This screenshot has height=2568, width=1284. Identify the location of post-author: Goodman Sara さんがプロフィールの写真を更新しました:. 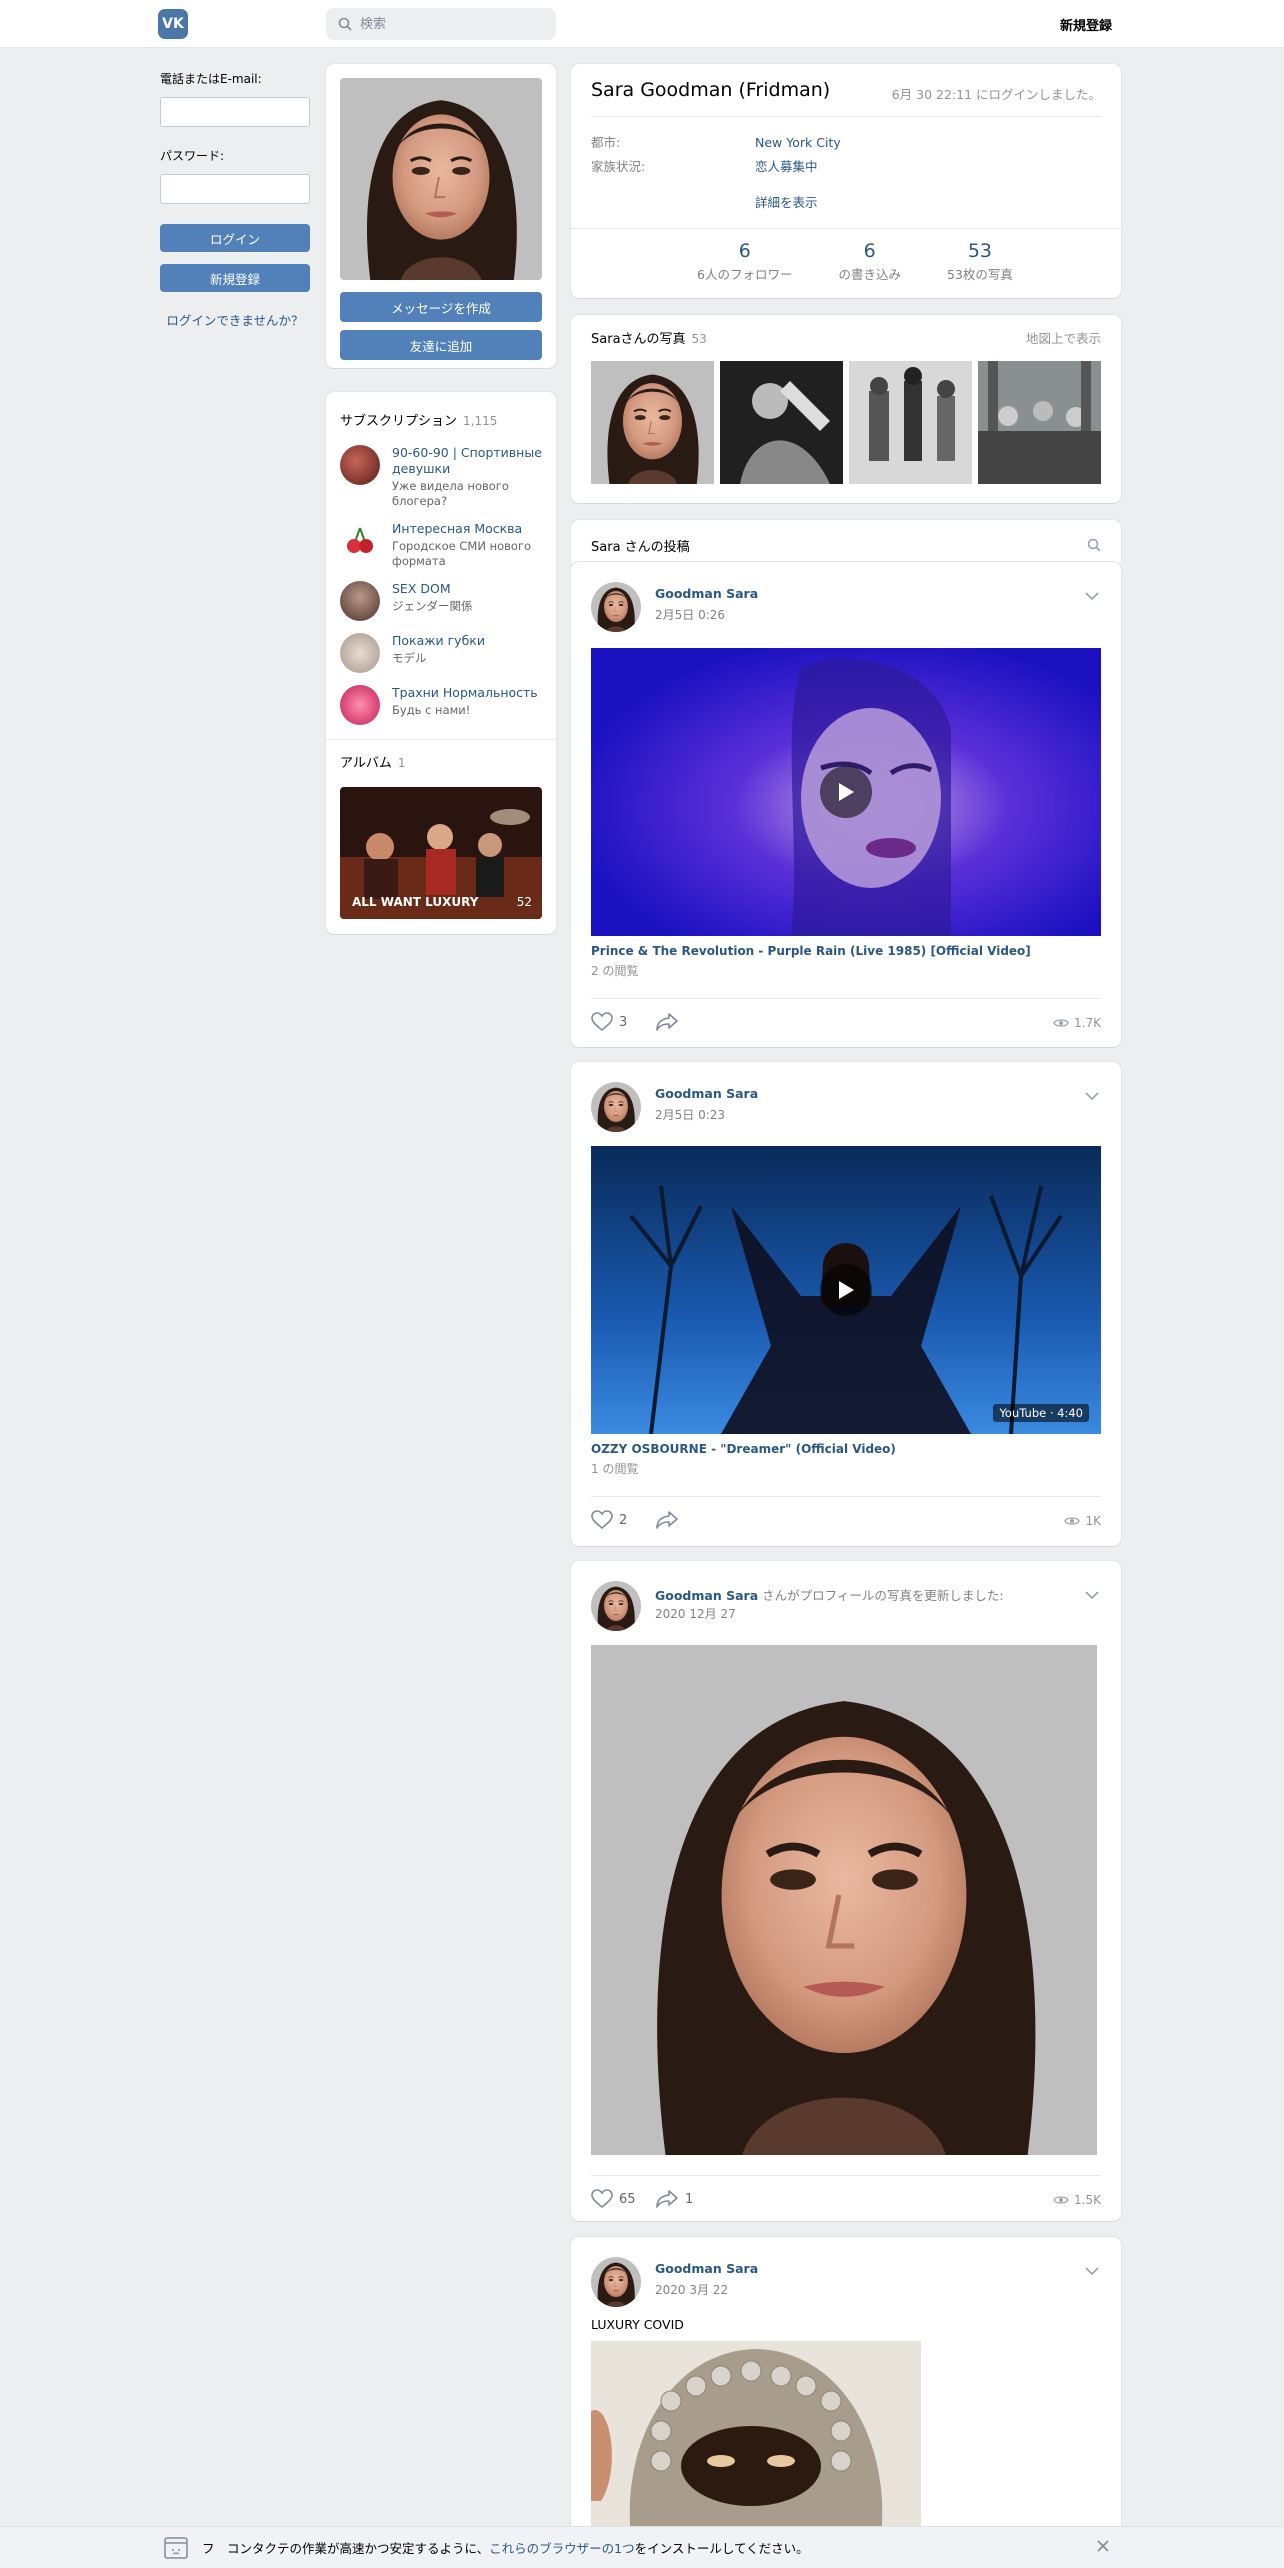
(829, 1594).